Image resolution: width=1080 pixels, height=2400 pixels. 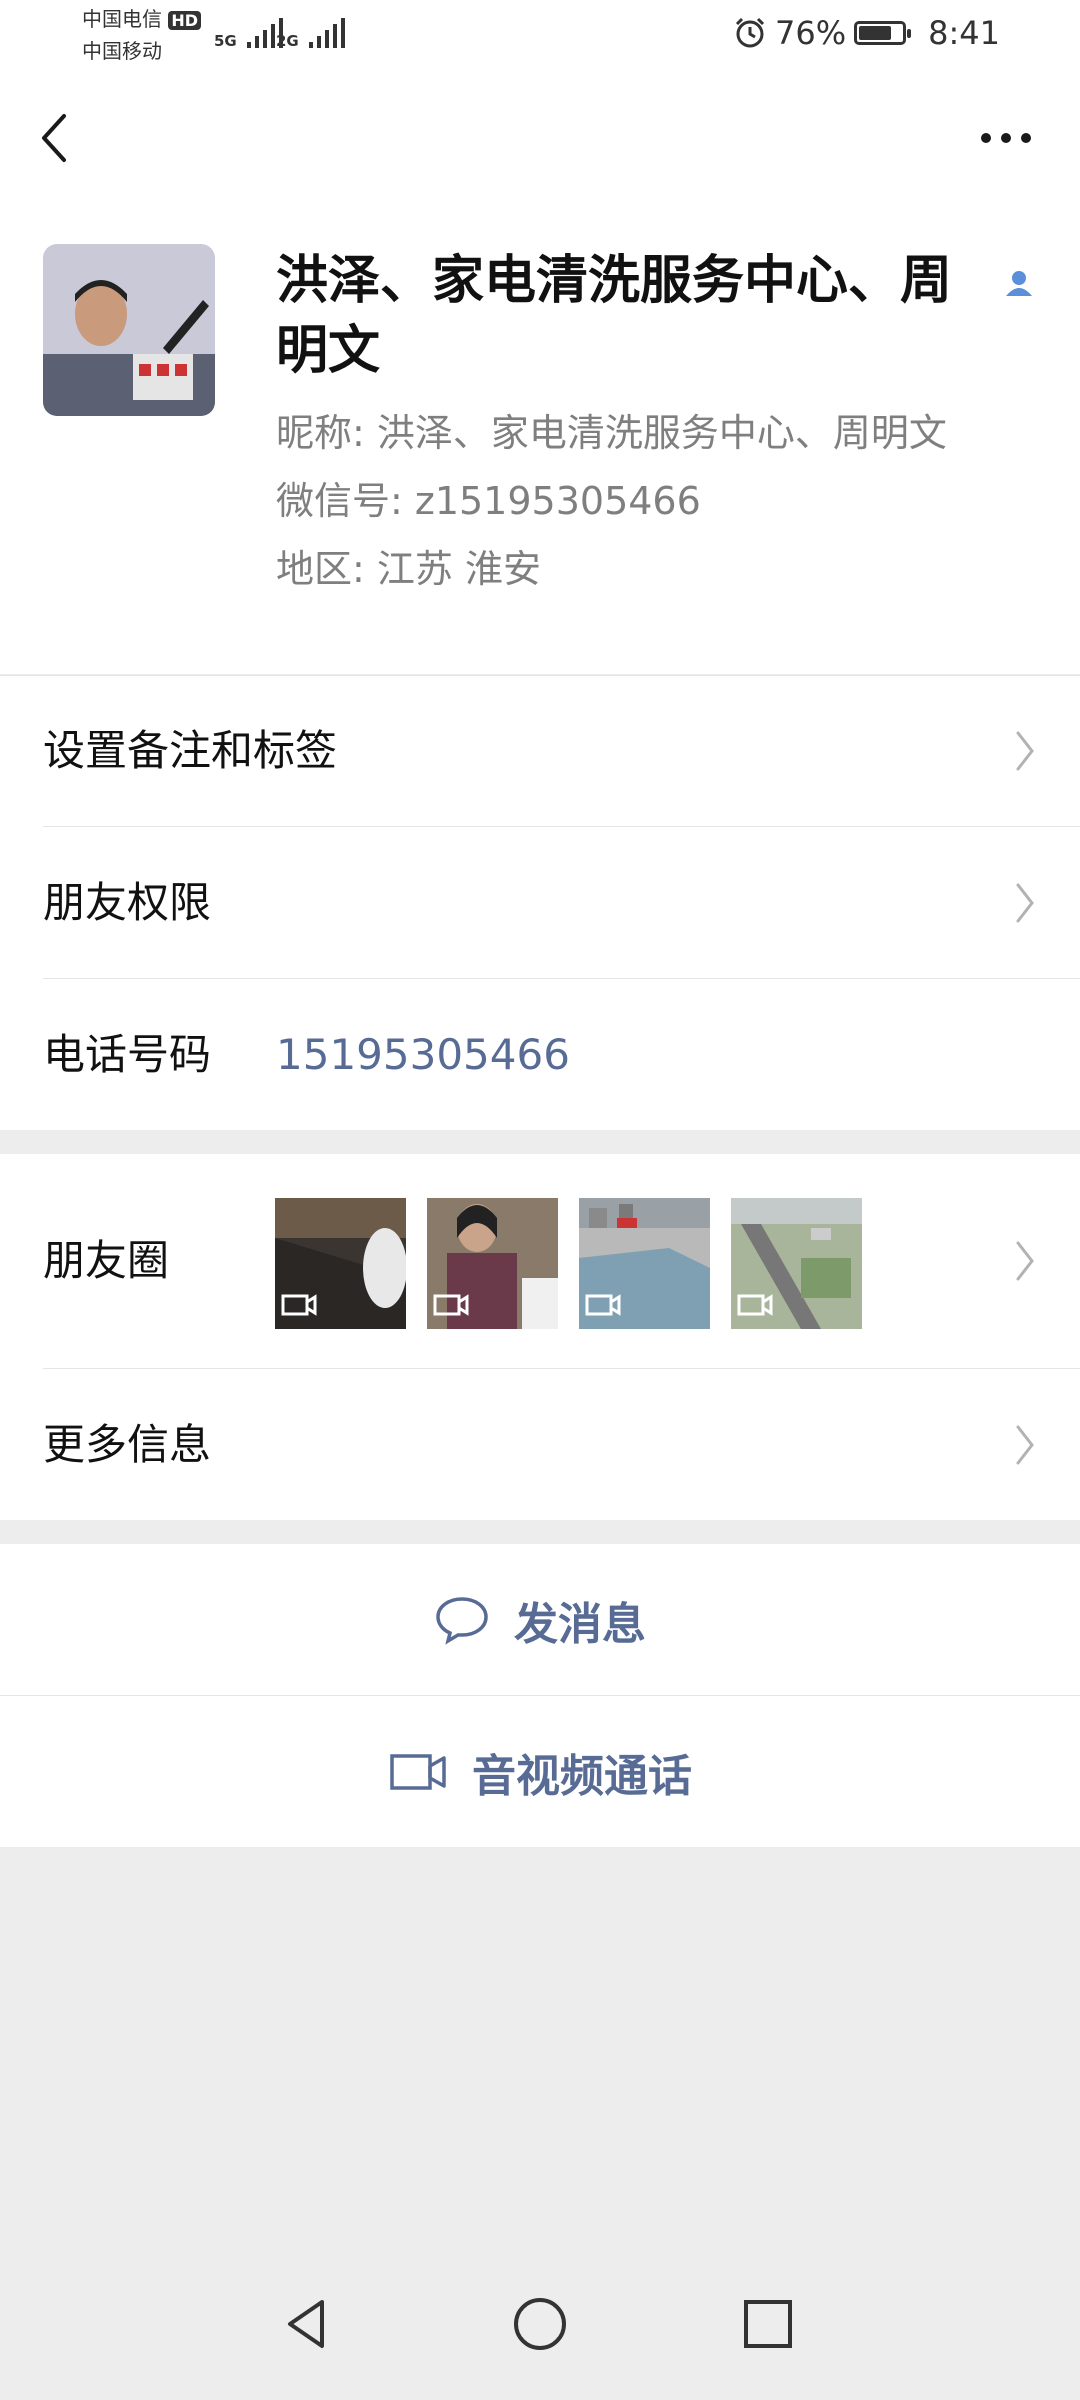 I want to click on av-call-label: 音视频通话, so click(x=582, y=1776).